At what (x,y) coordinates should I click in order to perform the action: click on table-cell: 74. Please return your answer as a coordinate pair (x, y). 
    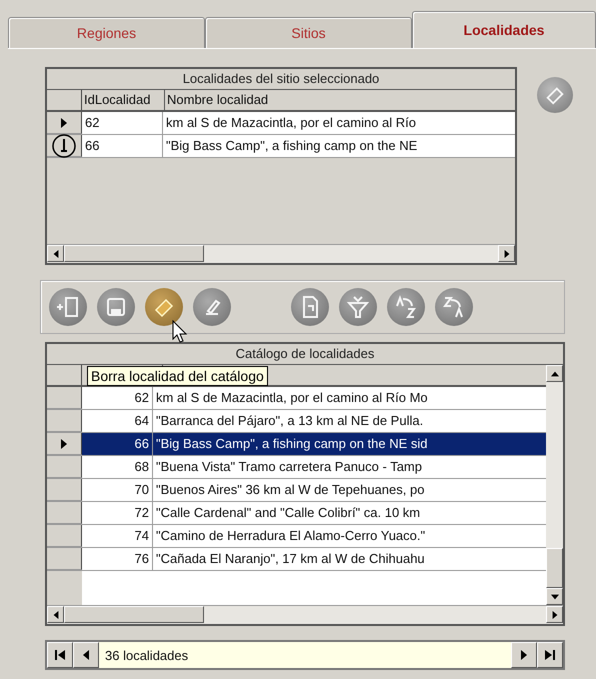
    Looking at the image, I should click on (117, 536).